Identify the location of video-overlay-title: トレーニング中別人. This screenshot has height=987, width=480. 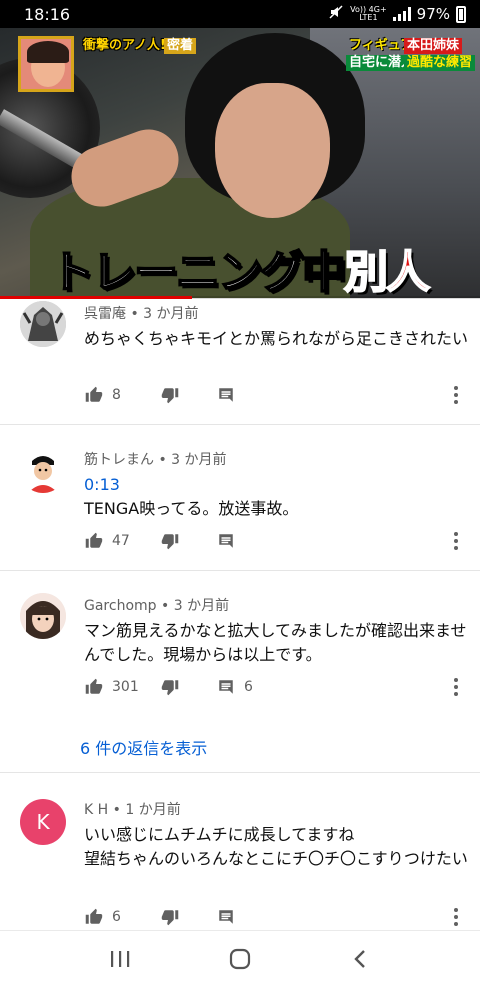
(240, 272).